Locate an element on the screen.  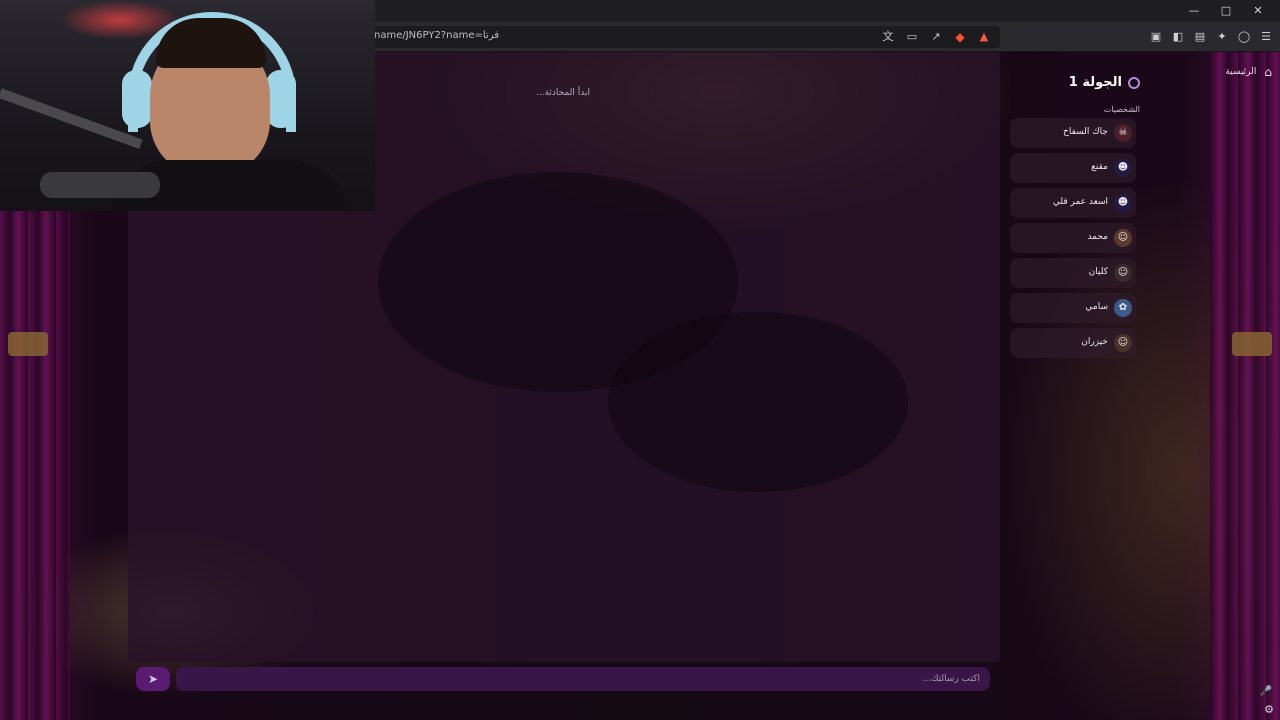
character-item: ✿ سامي is located at coordinates (1073, 308).